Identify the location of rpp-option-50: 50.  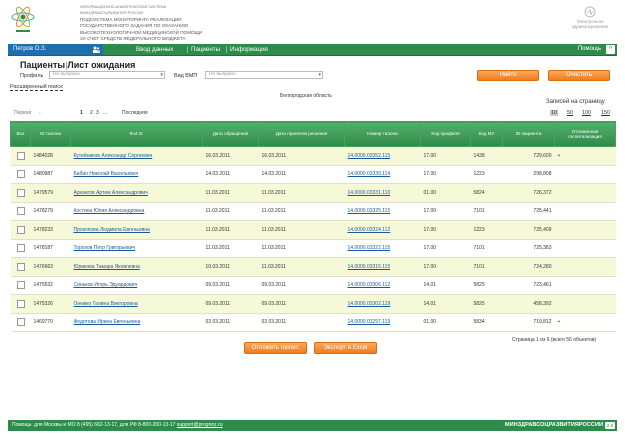
(570, 113).